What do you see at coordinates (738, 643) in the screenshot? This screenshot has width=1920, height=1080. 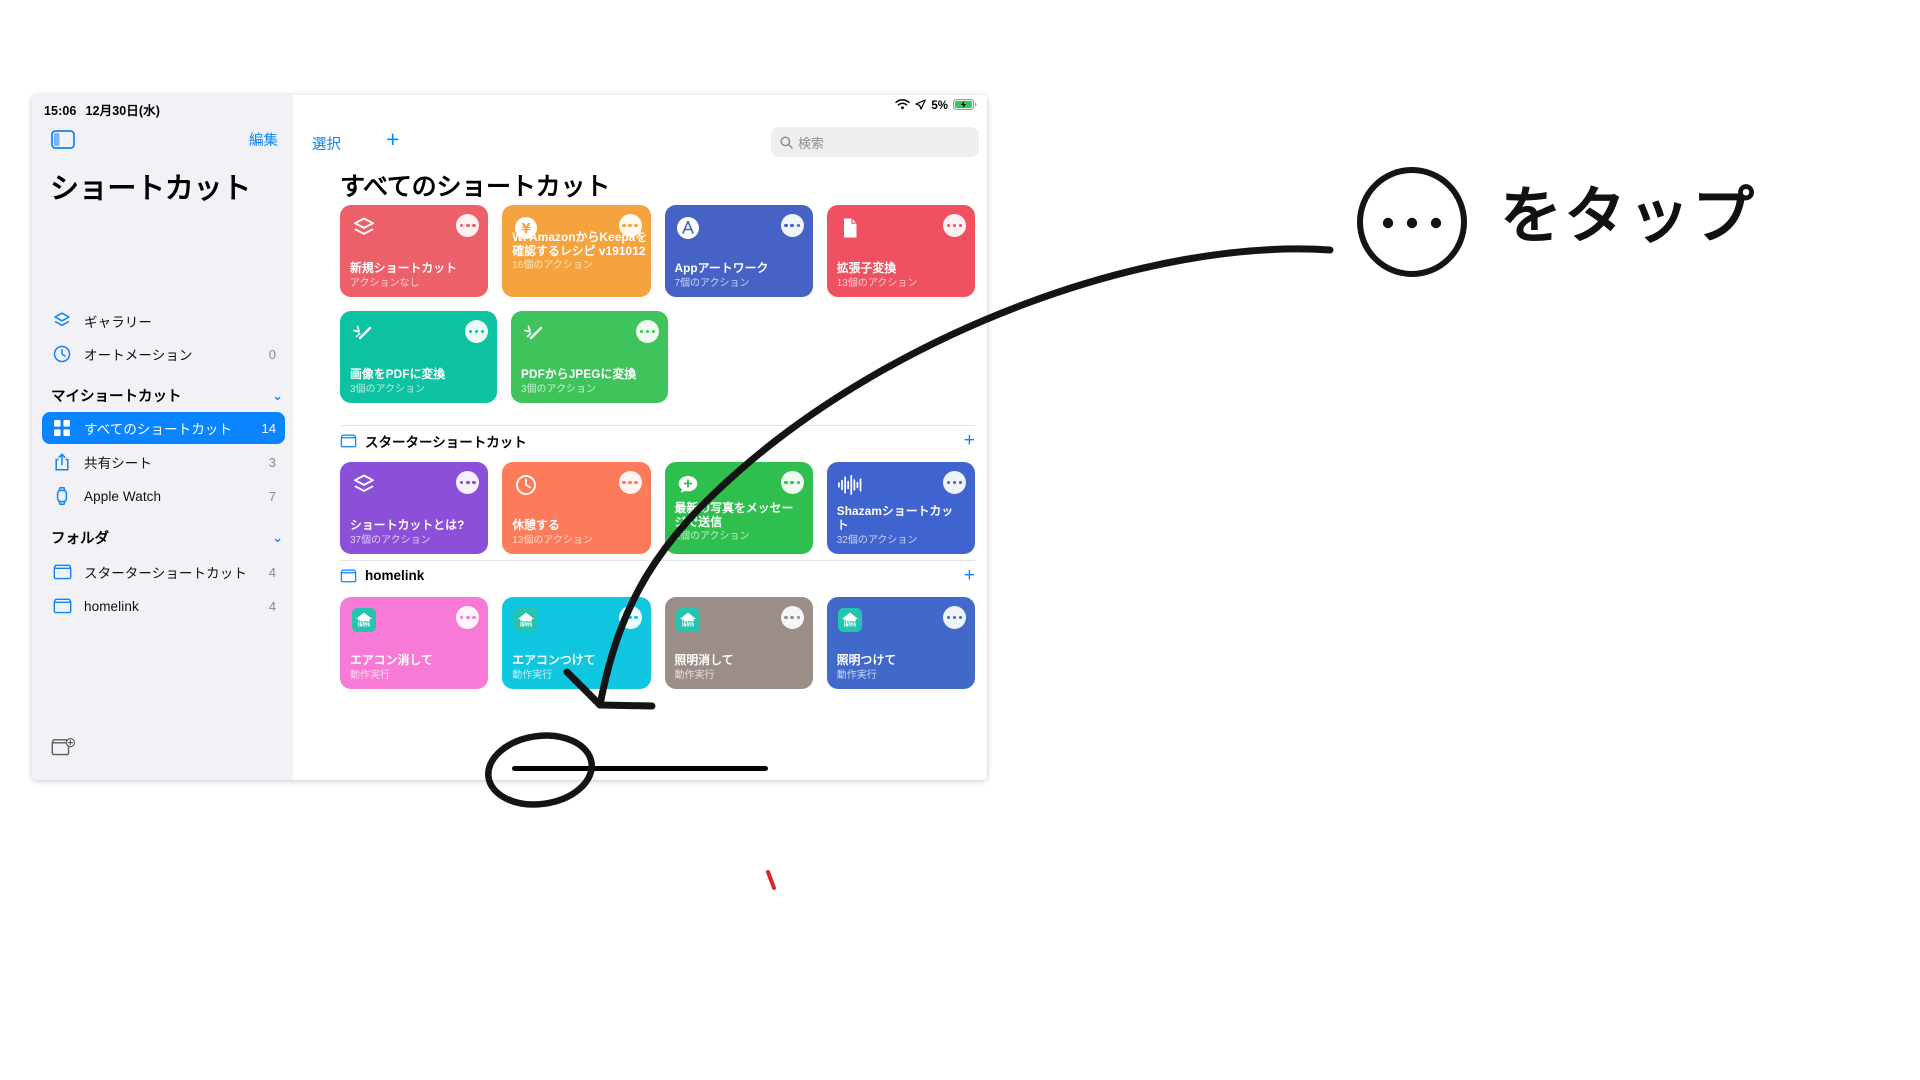 I see `shortcut-card: Home Link 照明消して 動作実行` at bounding box center [738, 643].